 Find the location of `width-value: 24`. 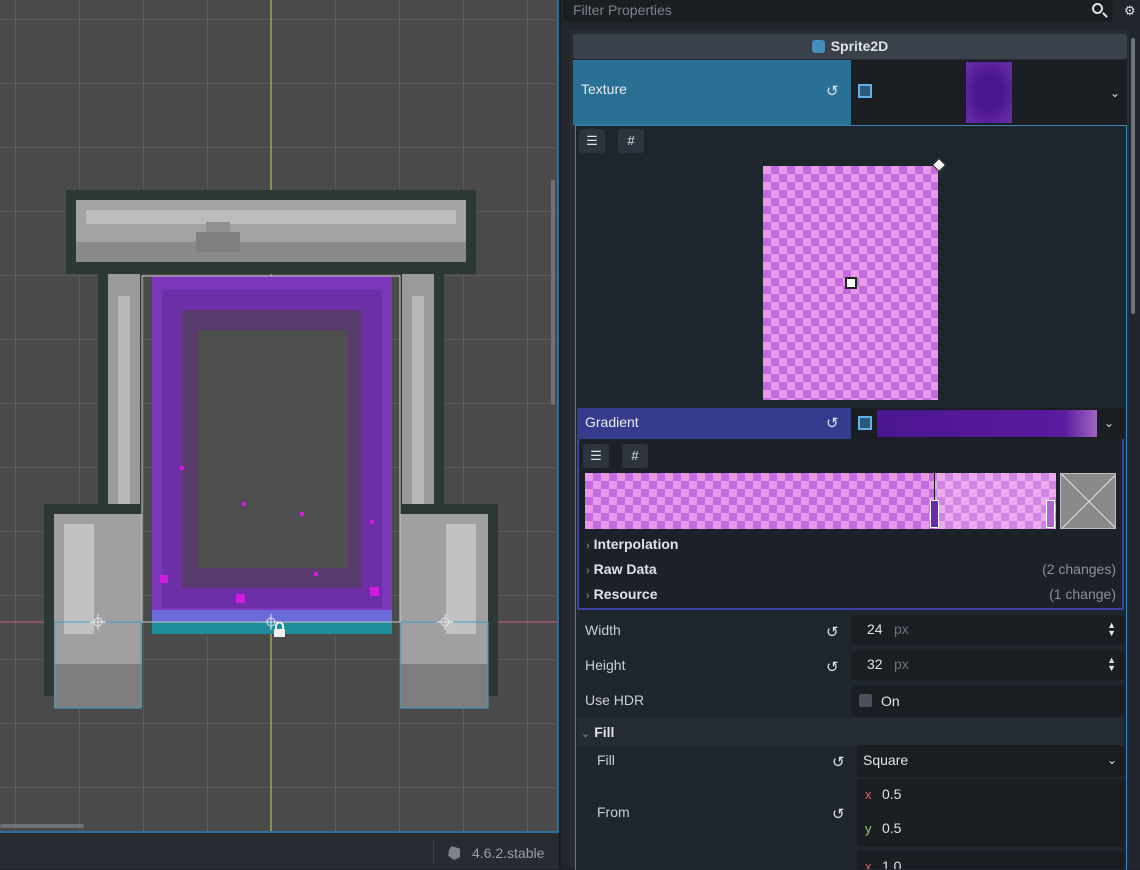

width-value: 24 is located at coordinates (875, 629).